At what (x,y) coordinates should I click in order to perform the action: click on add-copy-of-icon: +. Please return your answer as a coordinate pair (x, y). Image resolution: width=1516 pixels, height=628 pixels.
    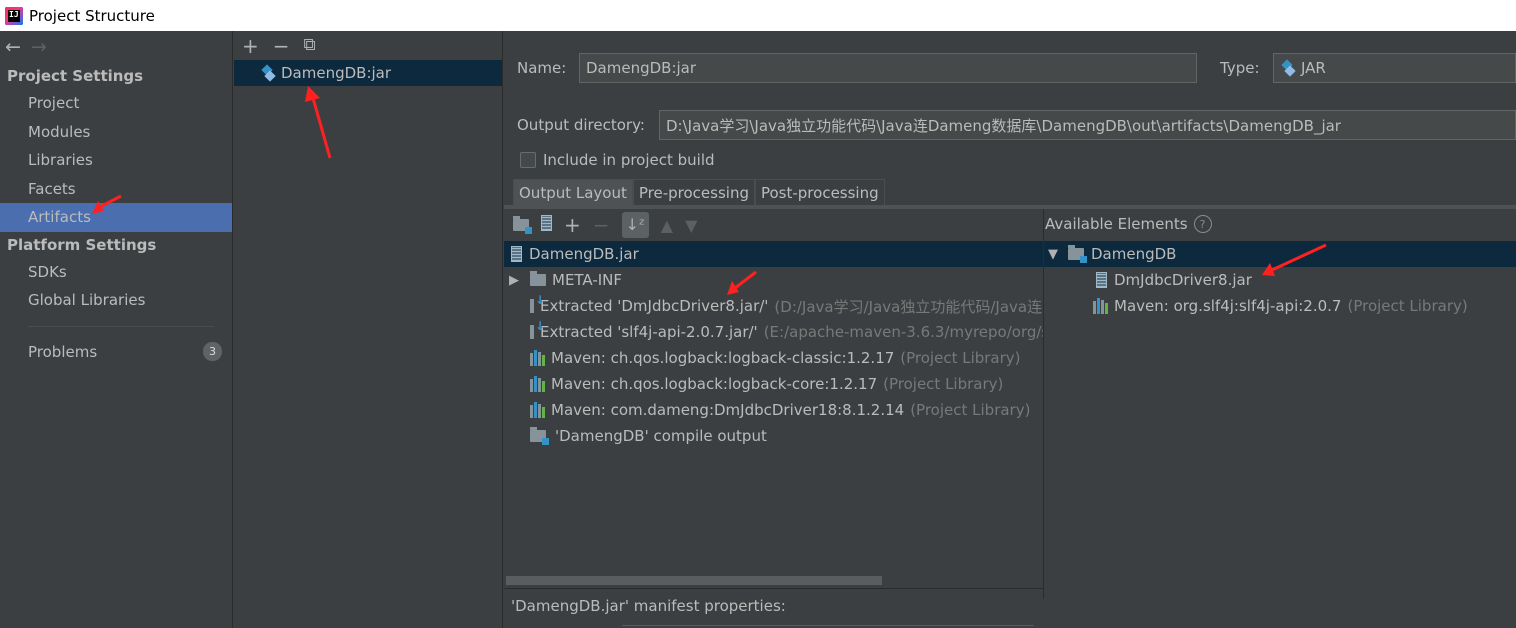
    Looking at the image, I should click on (572, 225).